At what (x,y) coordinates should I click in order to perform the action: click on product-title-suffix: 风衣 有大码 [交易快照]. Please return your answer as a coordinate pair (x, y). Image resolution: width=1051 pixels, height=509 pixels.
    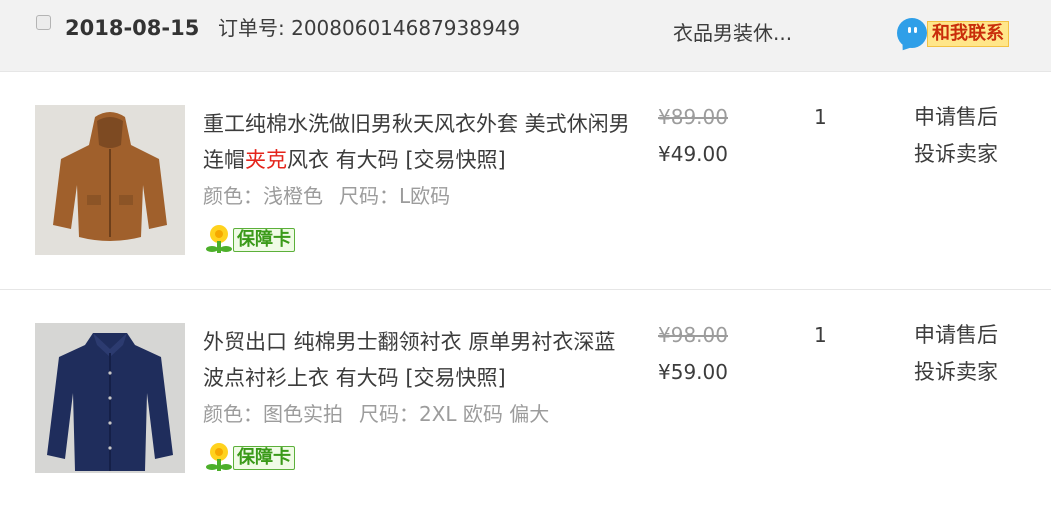
    Looking at the image, I should click on (396, 160).